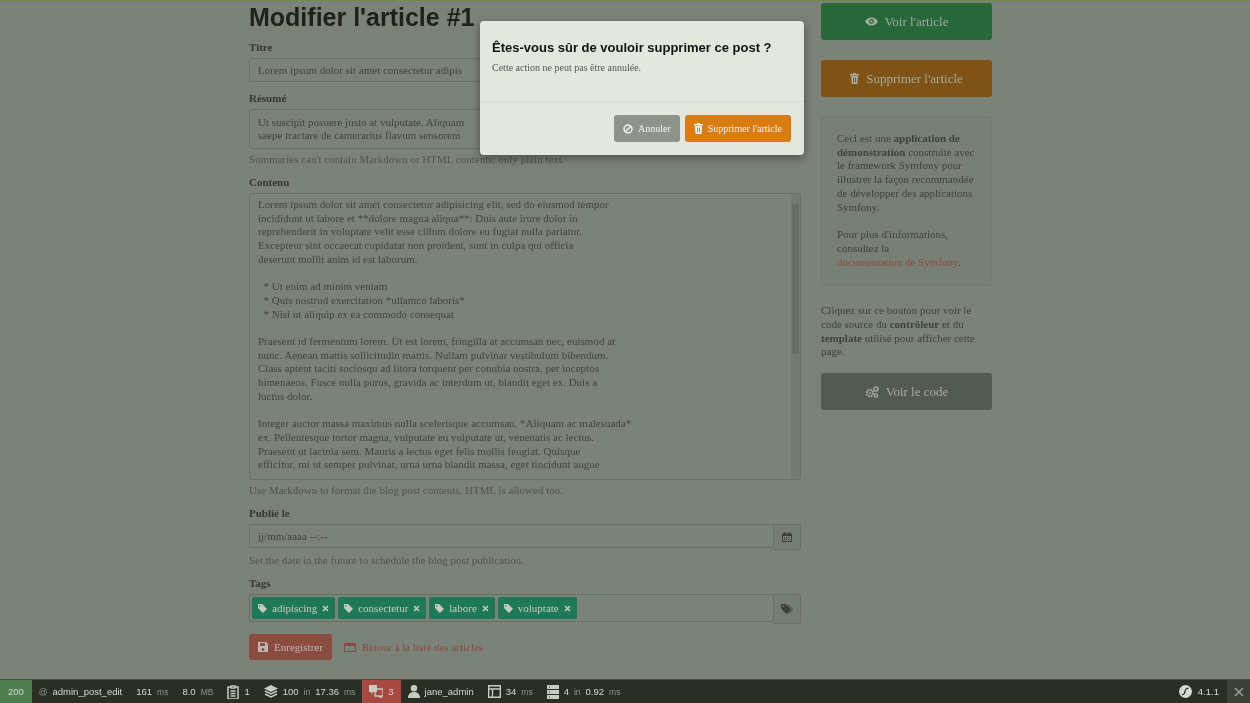  I want to click on content-text-line: * Quis nostrud exercitation *ullamco laboris*, so click(363, 300).